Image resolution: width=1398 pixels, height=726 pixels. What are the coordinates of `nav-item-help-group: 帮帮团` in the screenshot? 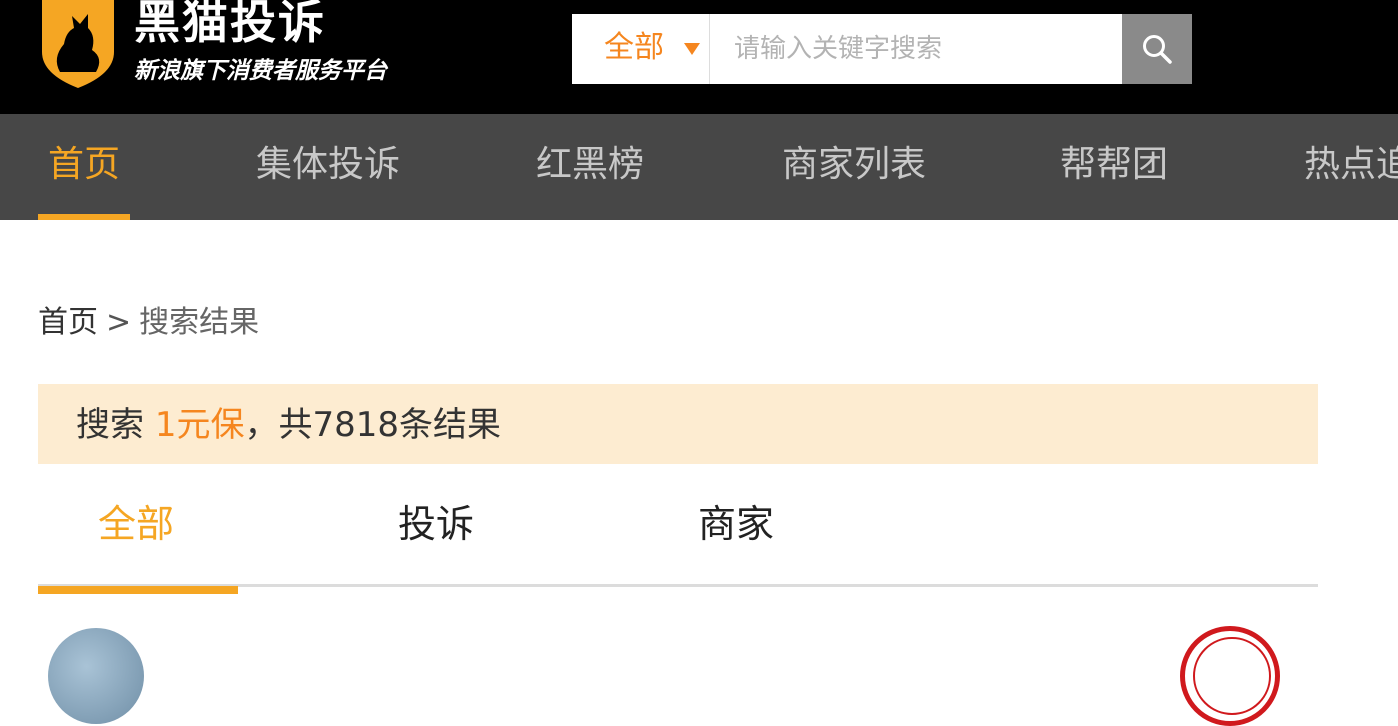 It's located at (1114, 165).